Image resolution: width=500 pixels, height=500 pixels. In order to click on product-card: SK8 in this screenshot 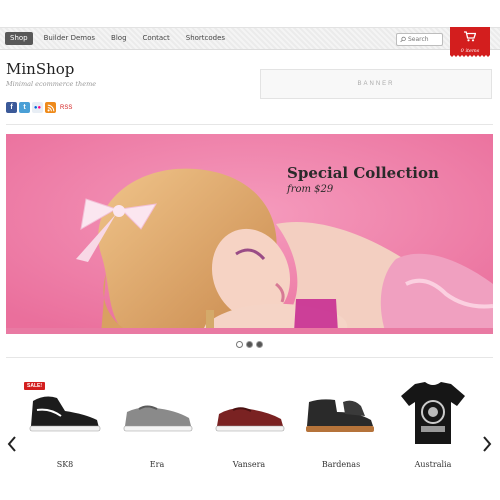, I will do `click(65, 426)`.